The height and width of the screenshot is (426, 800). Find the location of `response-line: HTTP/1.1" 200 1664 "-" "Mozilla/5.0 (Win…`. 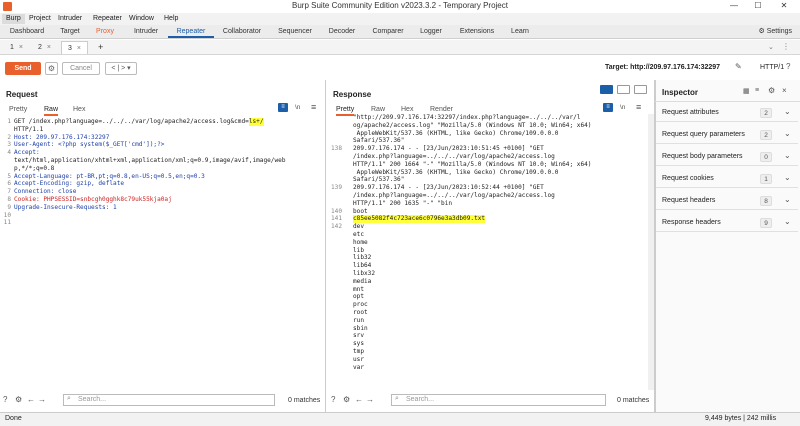

response-line: HTTP/1.1" 200 1664 "-" "Mozilla/5.0 (Win… is located at coordinates (488, 165).